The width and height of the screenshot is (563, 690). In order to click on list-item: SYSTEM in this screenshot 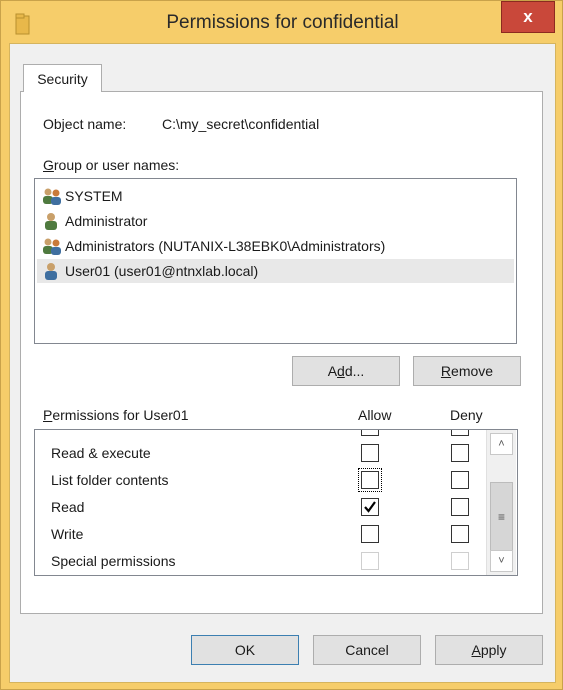, I will do `click(275, 196)`.